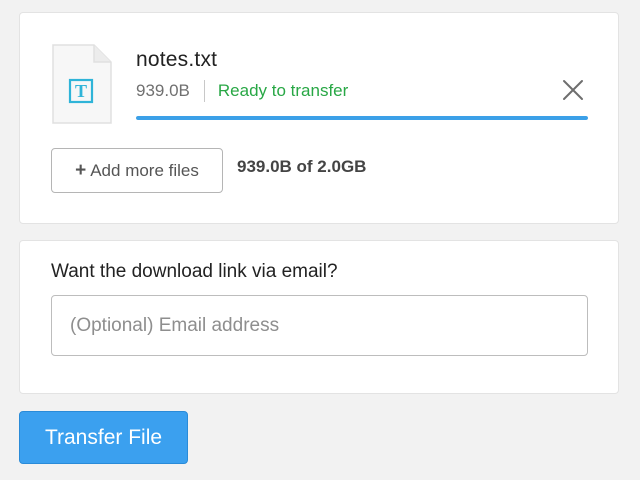 Image resolution: width=640 pixels, height=480 pixels. What do you see at coordinates (81, 170) in the screenshot?
I see `plus-icon: +` at bounding box center [81, 170].